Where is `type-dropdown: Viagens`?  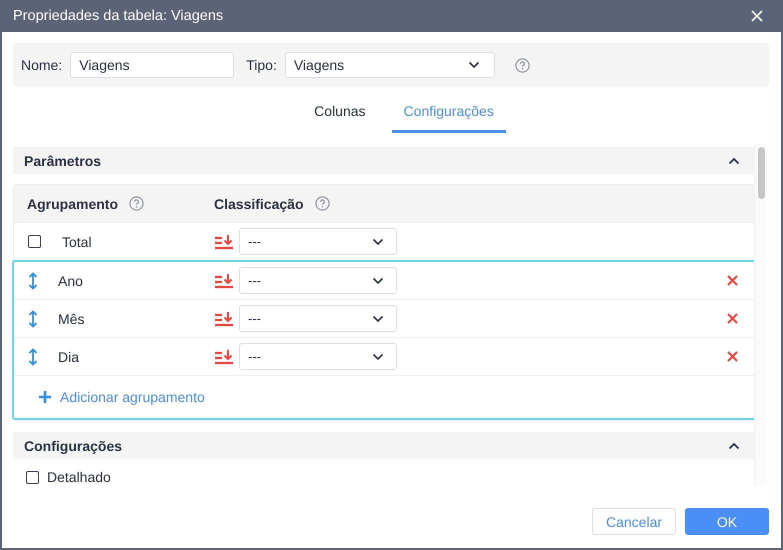
type-dropdown: Viagens is located at coordinates (389, 65).